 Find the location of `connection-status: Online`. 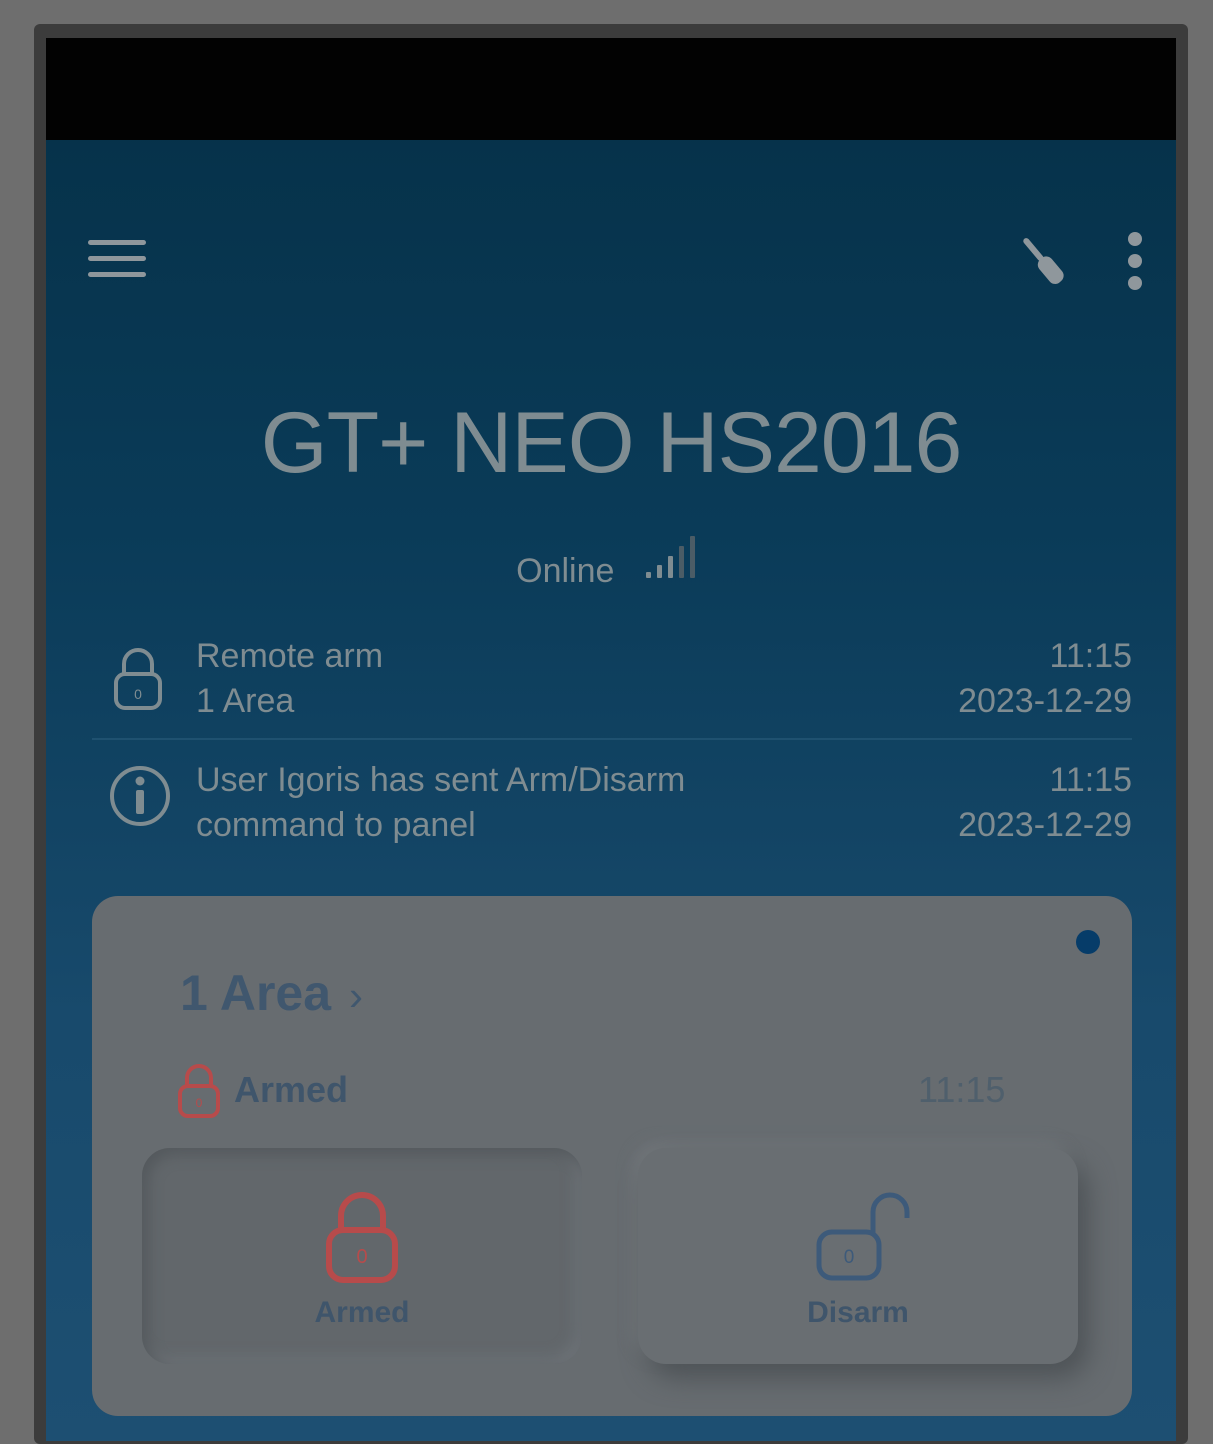

connection-status: Online is located at coordinates (611, 563).